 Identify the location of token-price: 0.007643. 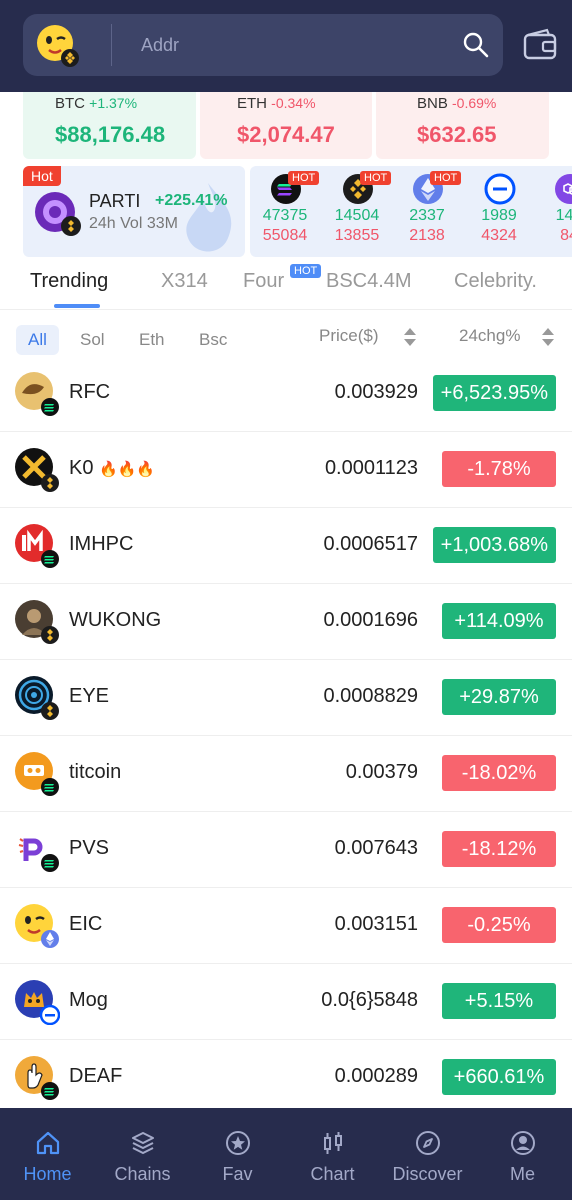
(376, 848).